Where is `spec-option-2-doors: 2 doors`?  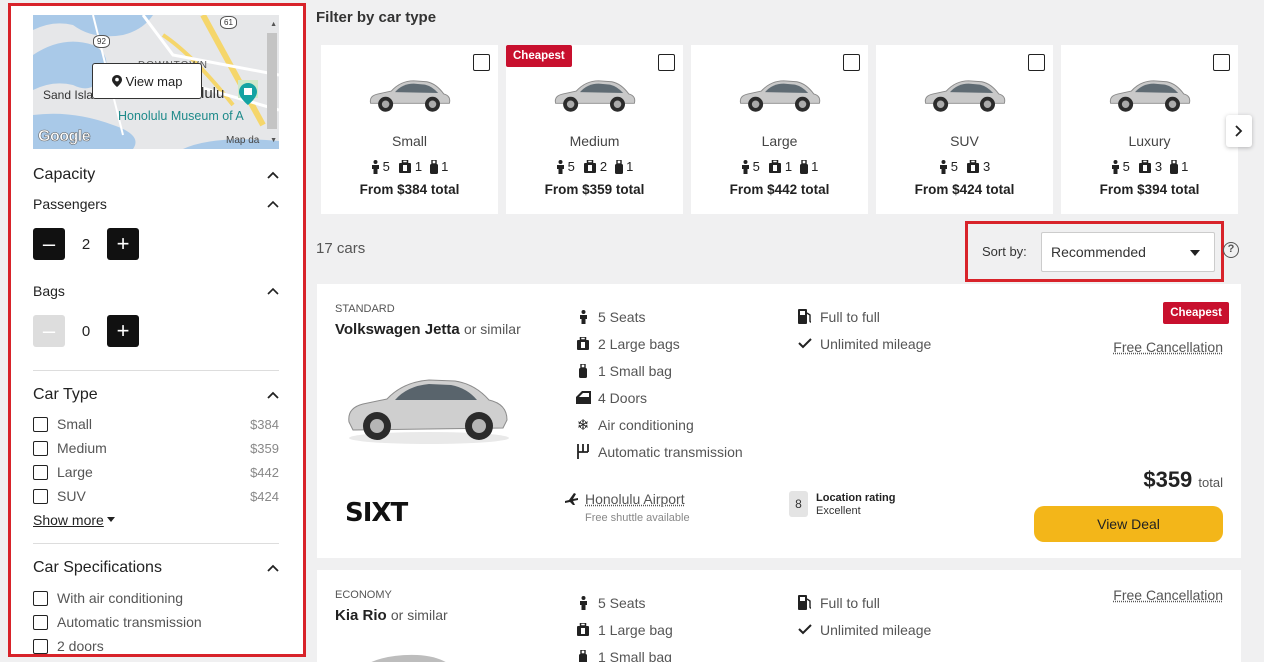 spec-option-2-doors: 2 doors is located at coordinates (156, 644).